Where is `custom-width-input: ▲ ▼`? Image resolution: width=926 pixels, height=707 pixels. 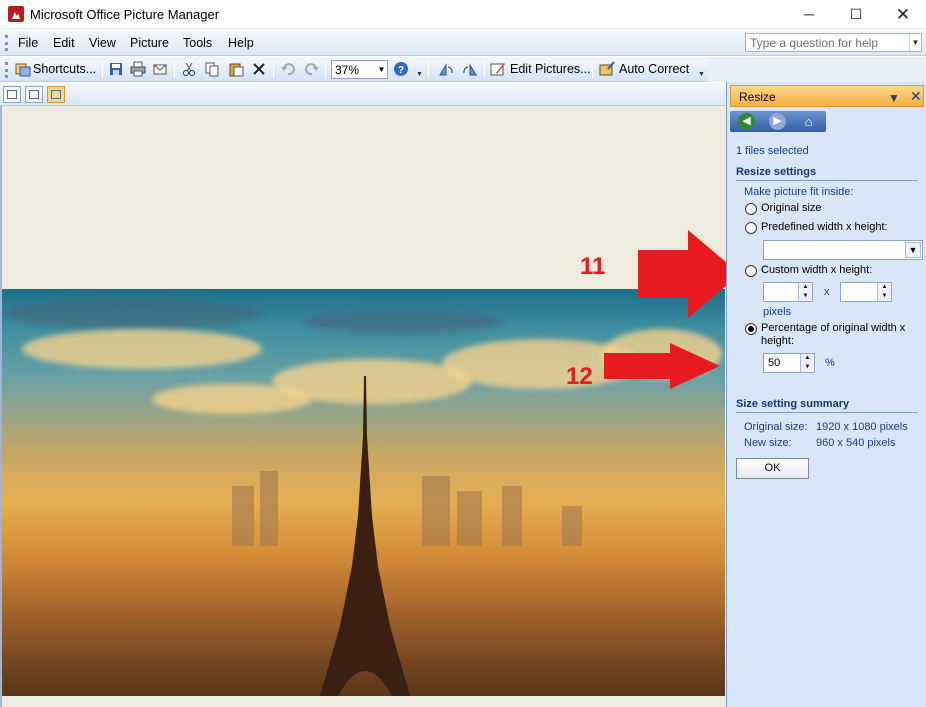 custom-width-input: ▲ ▼ is located at coordinates (788, 292).